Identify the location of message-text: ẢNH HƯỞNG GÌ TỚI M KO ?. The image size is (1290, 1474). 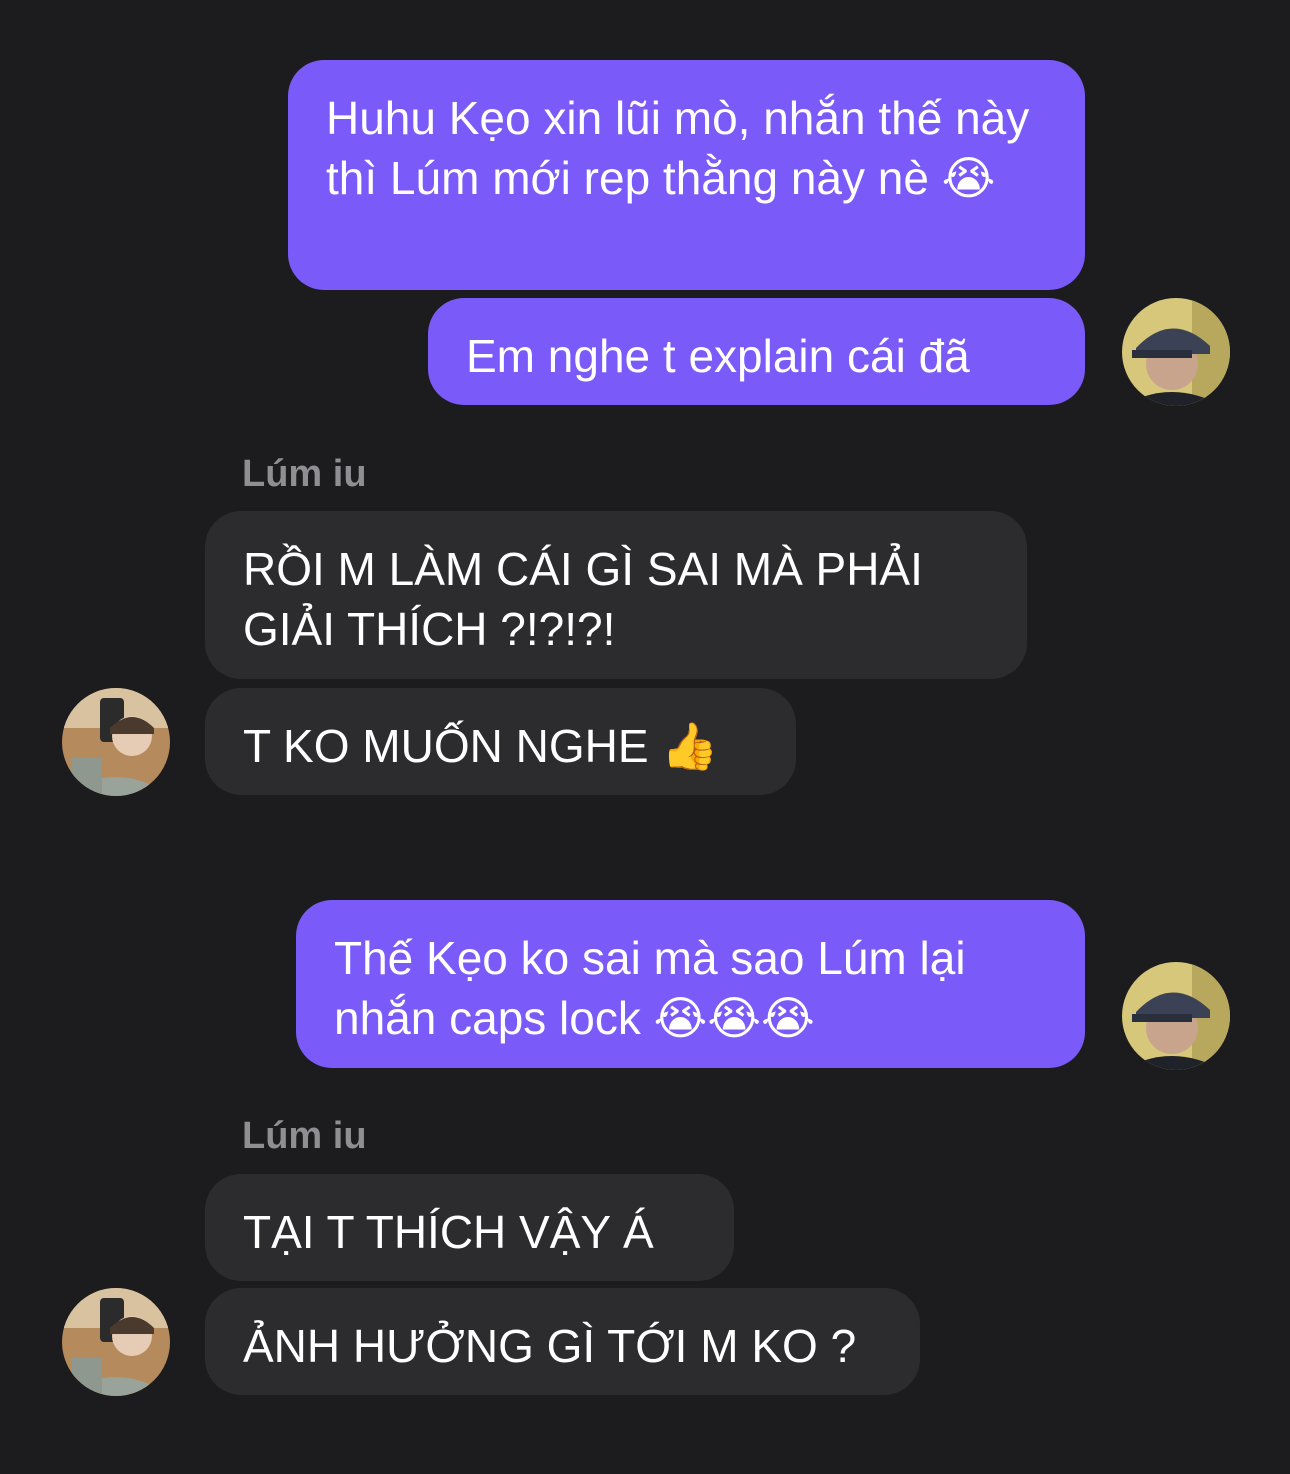
(550, 1346).